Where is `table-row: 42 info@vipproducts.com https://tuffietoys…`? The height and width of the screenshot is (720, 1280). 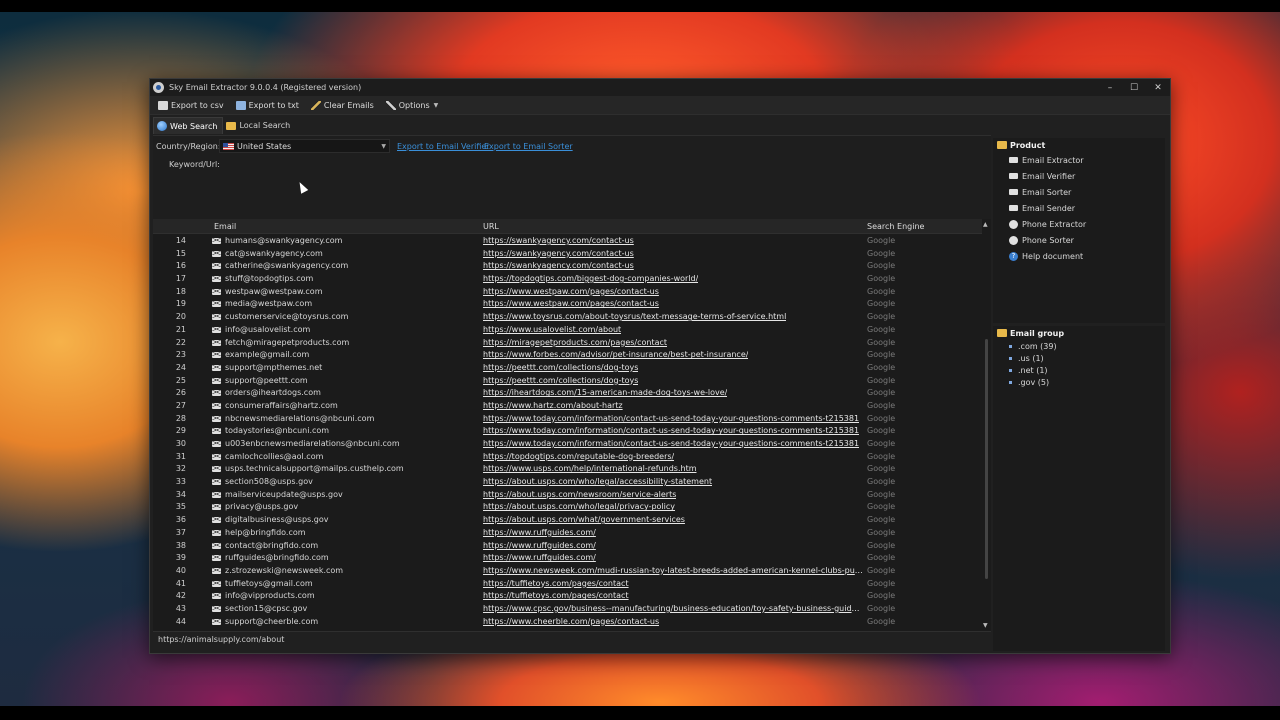
table-row: 42 info@vipproducts.com https://tuffietoys… is located at coordinates (567, 596).